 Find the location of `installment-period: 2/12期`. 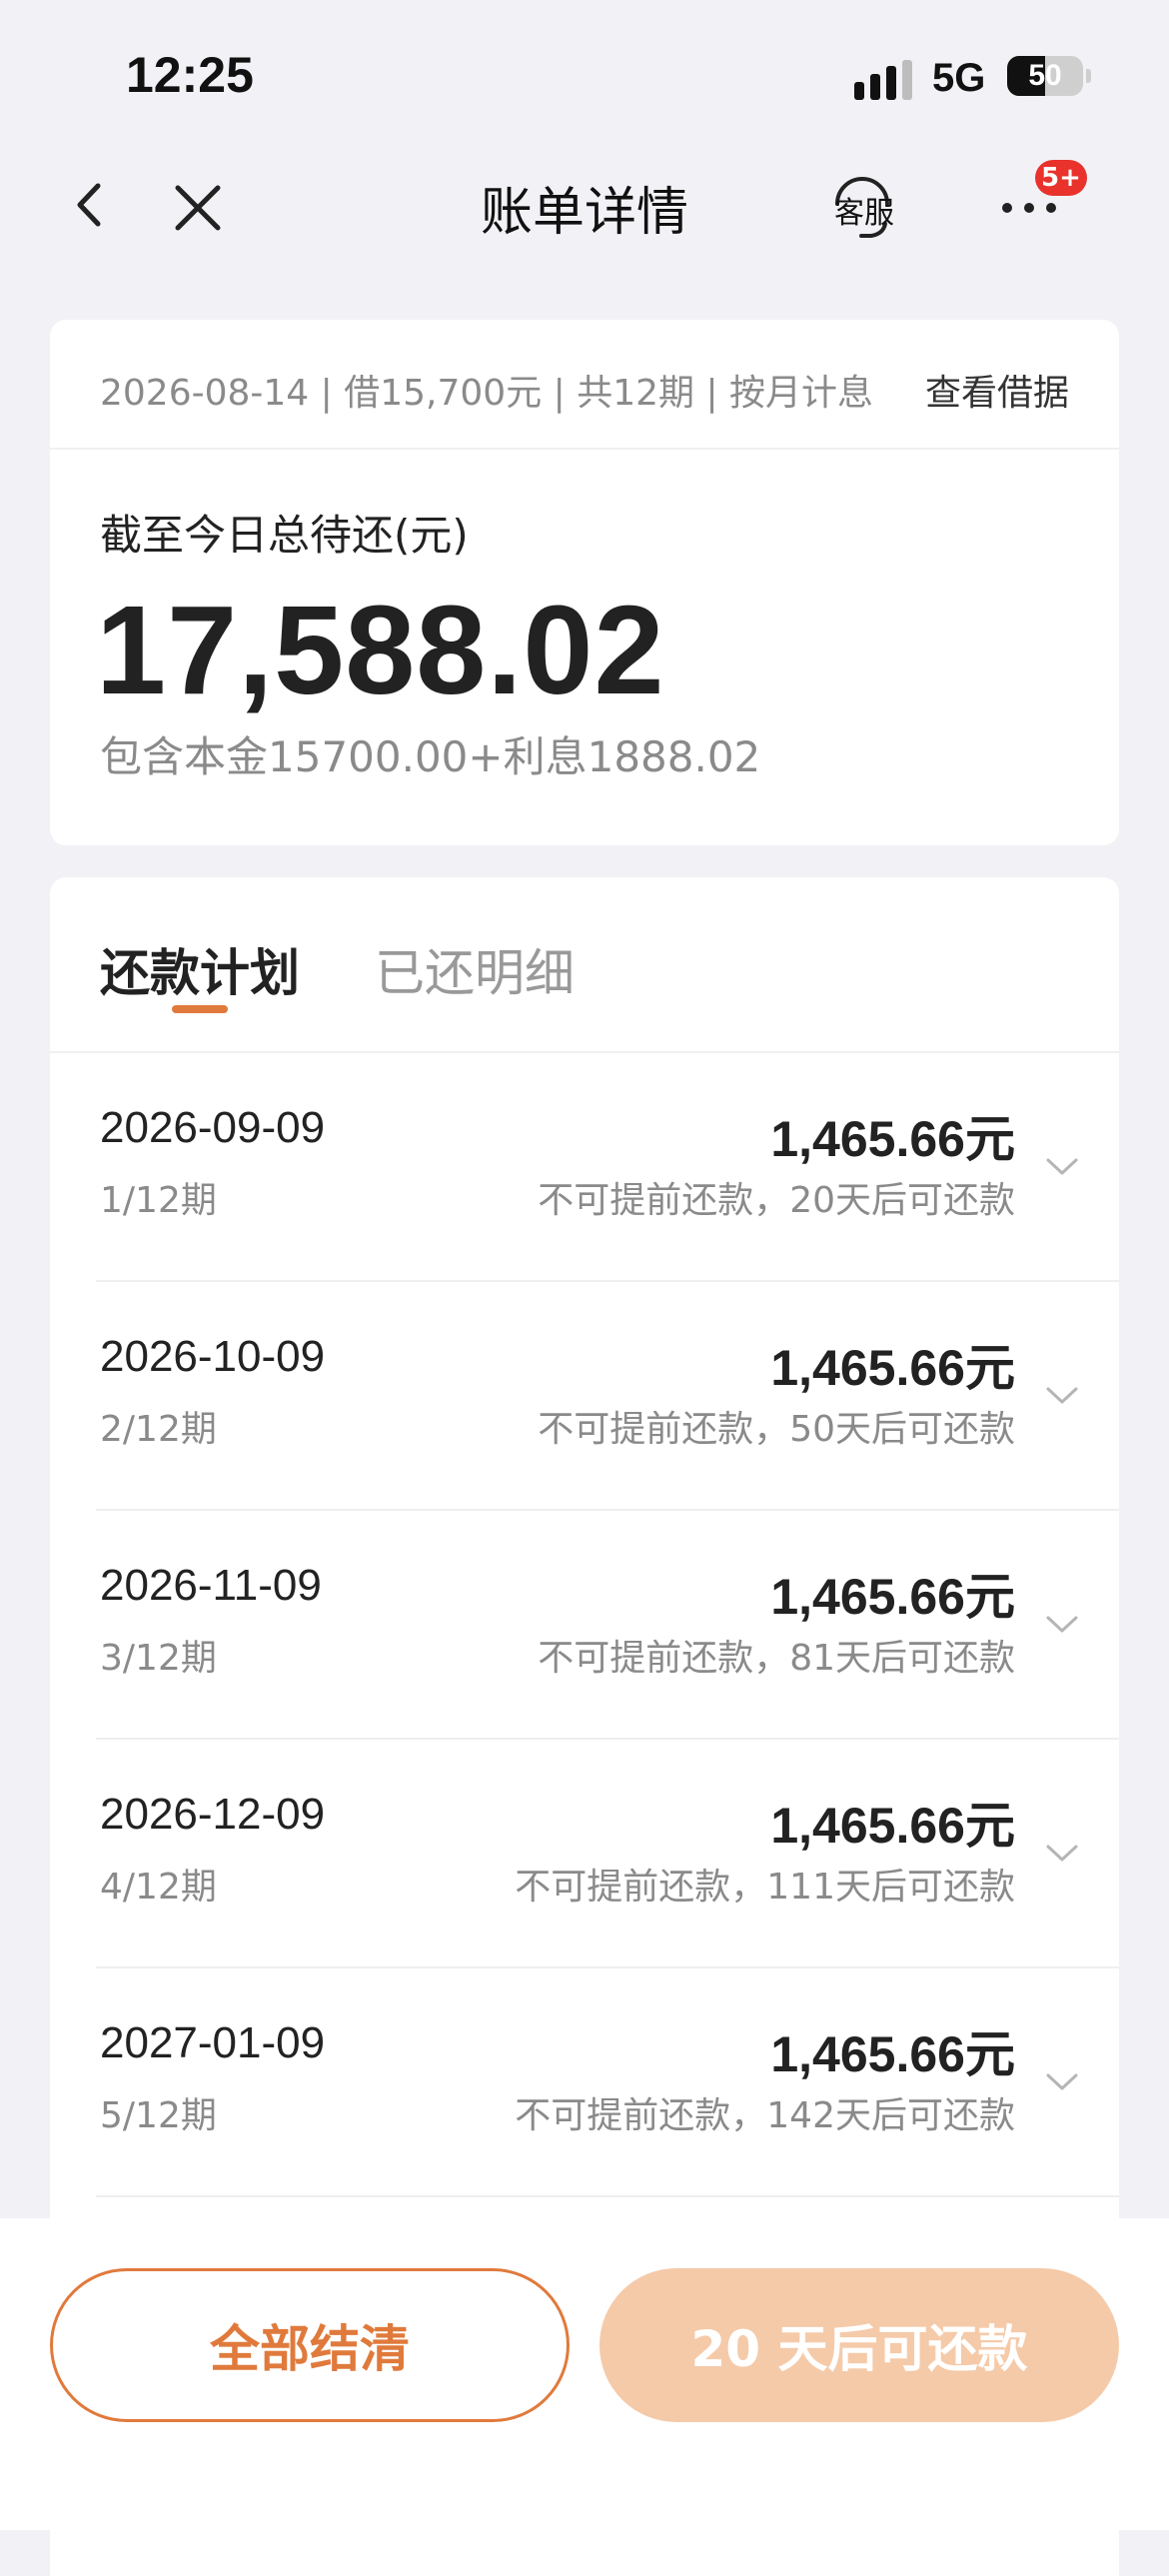

installment-period: 2/12期 is located at coordinates (158, 1429).